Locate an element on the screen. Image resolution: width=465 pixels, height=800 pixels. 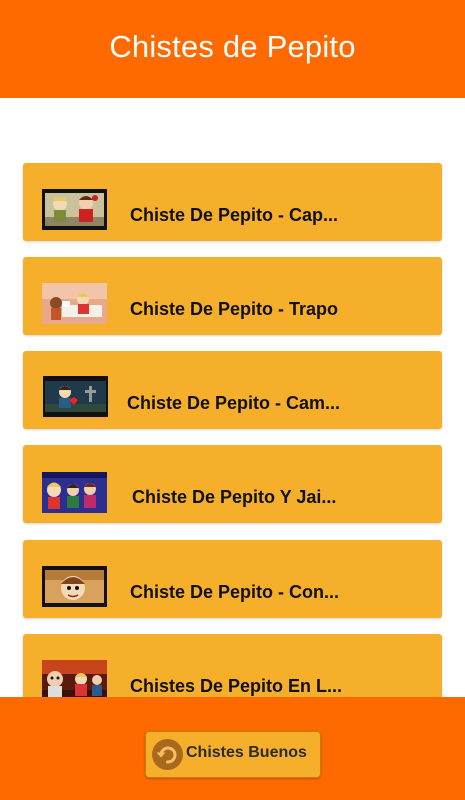
chistes-buenos-button: Chistes Buenos is located at coordinates (233, 754).